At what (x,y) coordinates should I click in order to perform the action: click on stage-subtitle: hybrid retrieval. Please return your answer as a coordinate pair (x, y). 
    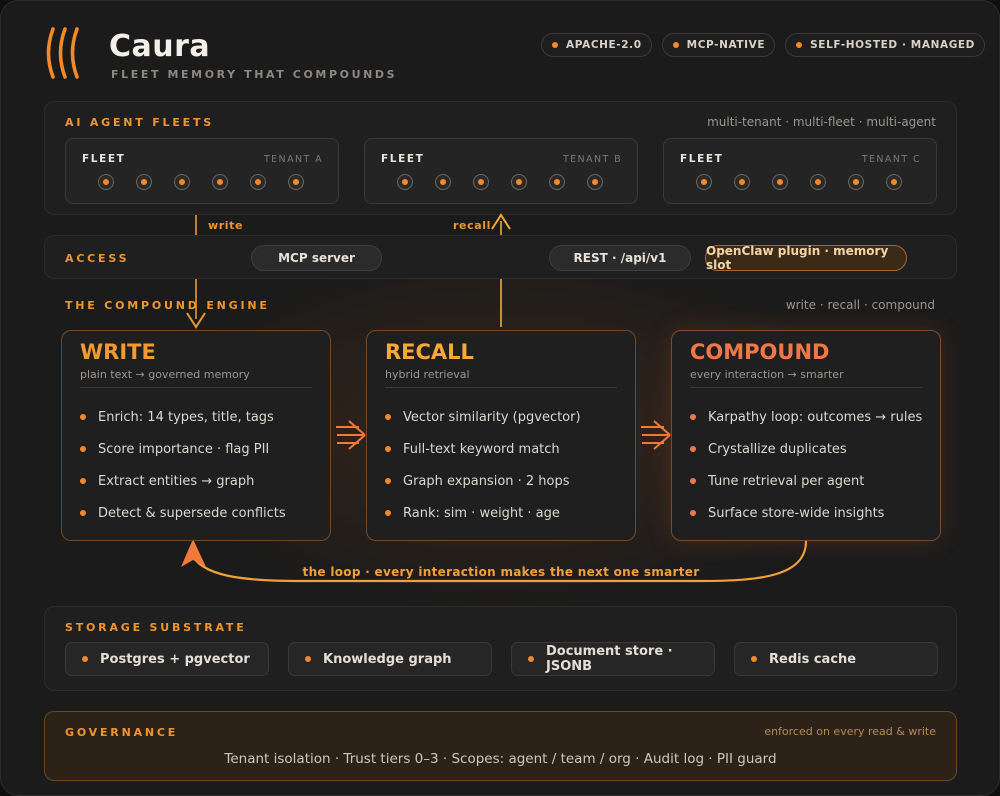
    Looking at the image, I should click on (427, 374).